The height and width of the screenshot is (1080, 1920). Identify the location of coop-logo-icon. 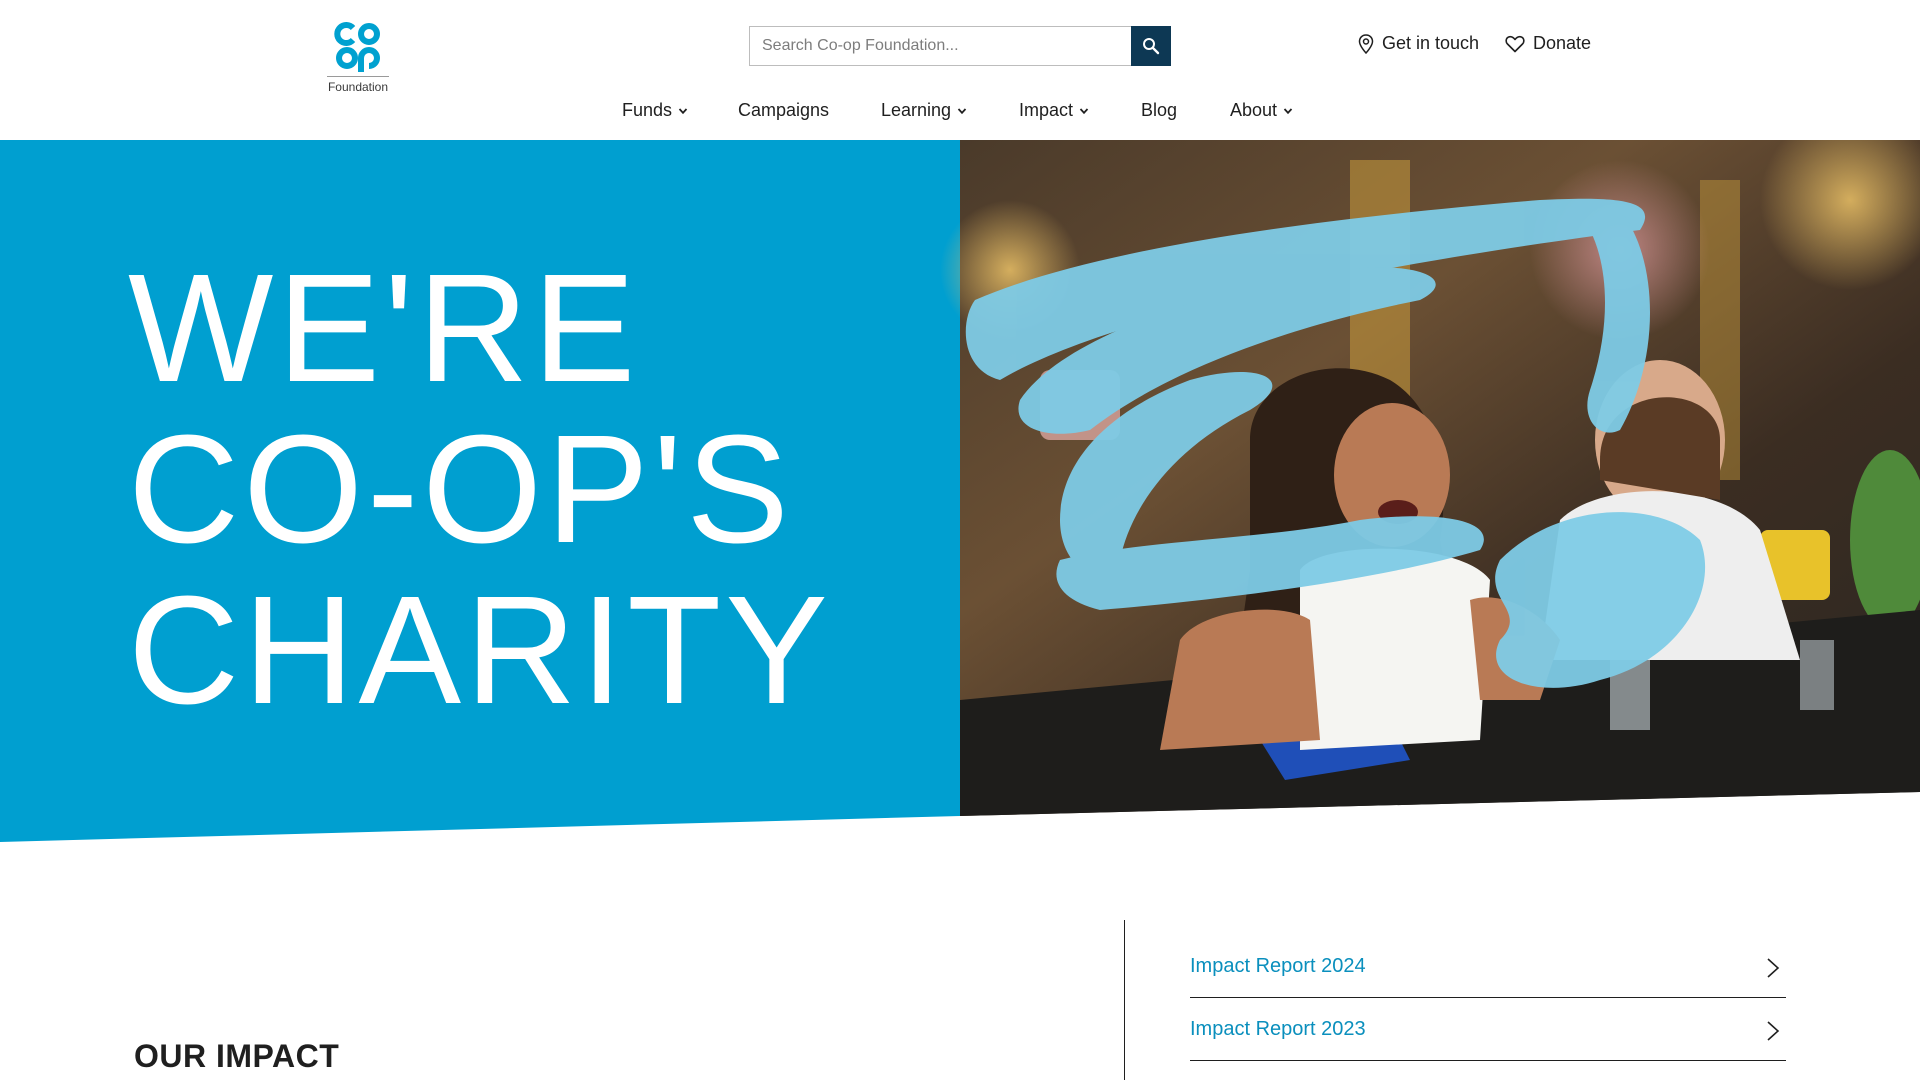
(357, 47).